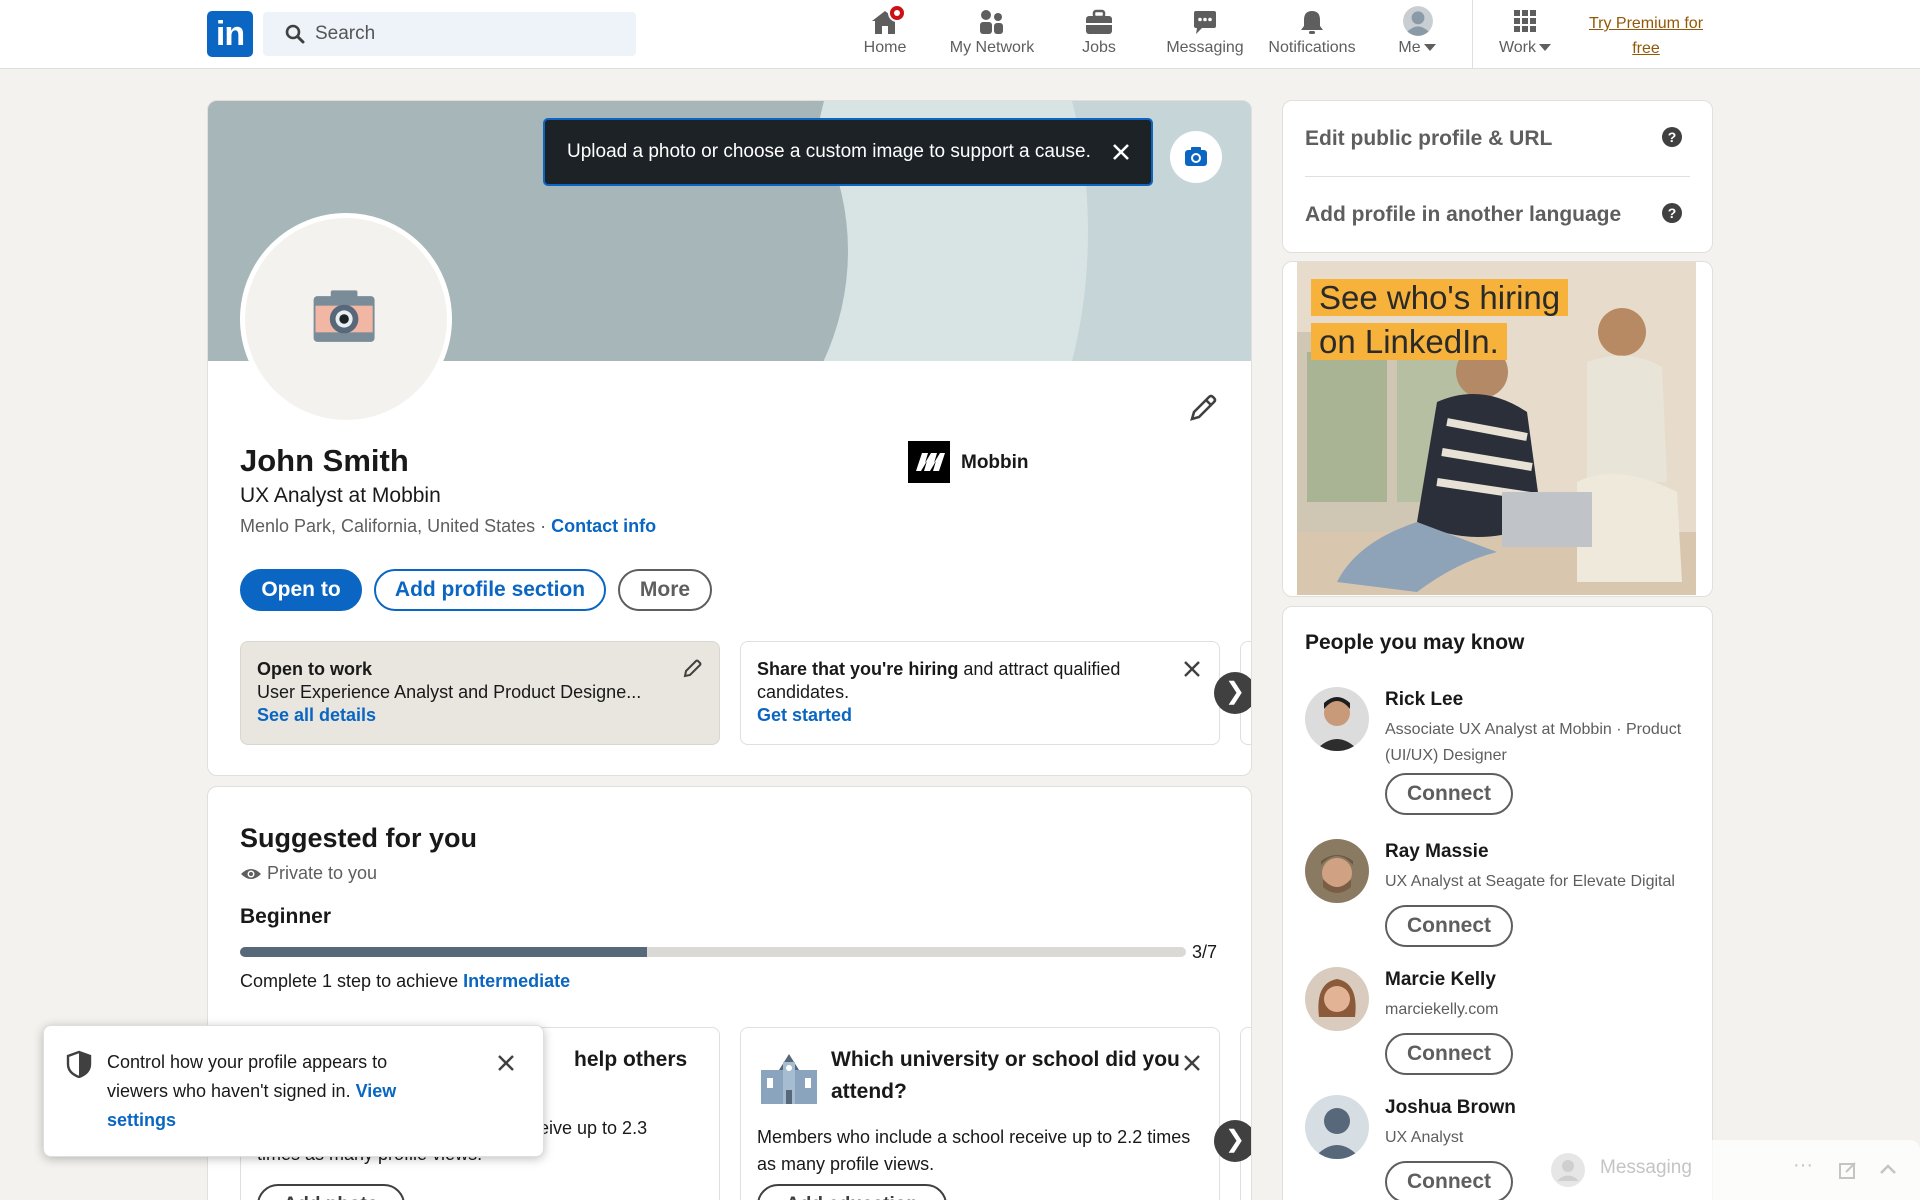 The width and height of the screenshot is (1920, 1200). Describe the element at coordinates (1496, 428) in the screenshot. I see `hiring-ad-image: See who's hiring on LinkedIn.` at that location.